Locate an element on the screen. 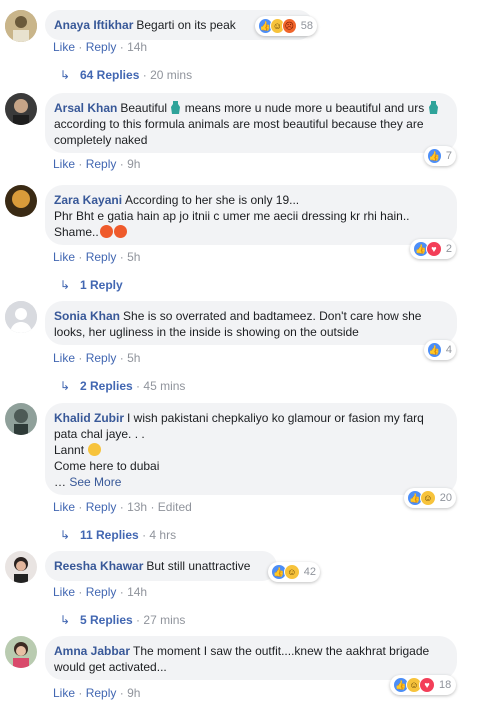 Image resolution: width=495 pixels, height=708 pixels. reaction-count: 18 is located at coordinates (445, 685).